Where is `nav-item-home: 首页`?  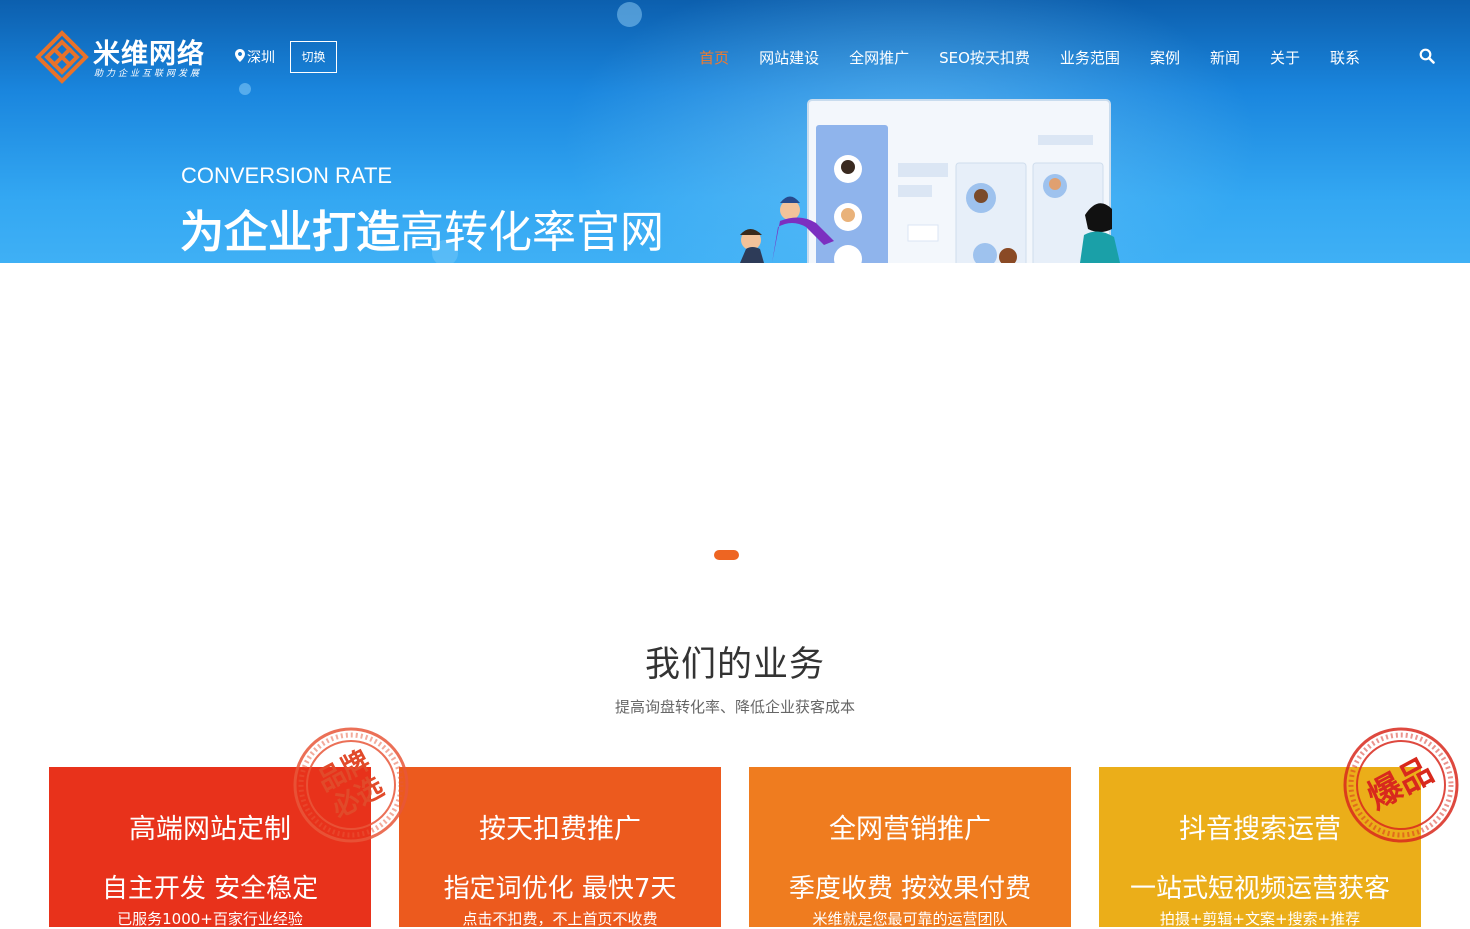 nav-item-home: 首页 is located at coordinates (714, 57).